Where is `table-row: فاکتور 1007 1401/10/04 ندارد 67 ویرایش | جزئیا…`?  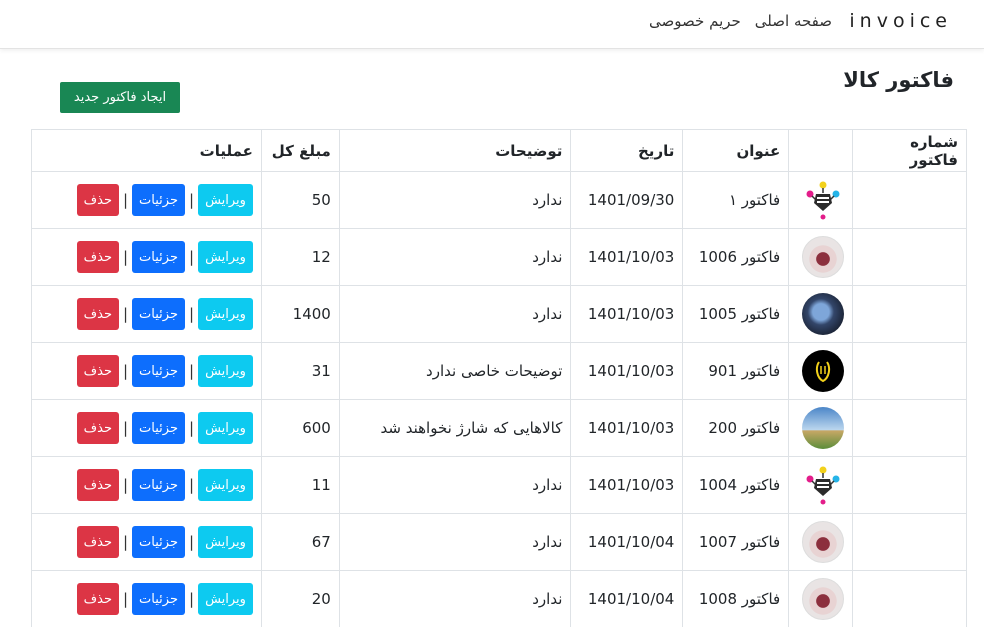
table-row: فاکتور 1007 1401/10/04 ندارد 67 ویرایش | جزئیا… is located at coordinates (499, 542).